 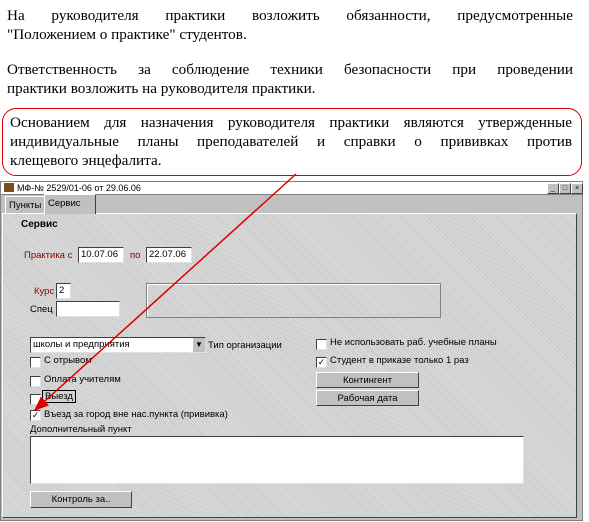 I want to click on contingent-button: Контингент, so click(x=367, y=380).